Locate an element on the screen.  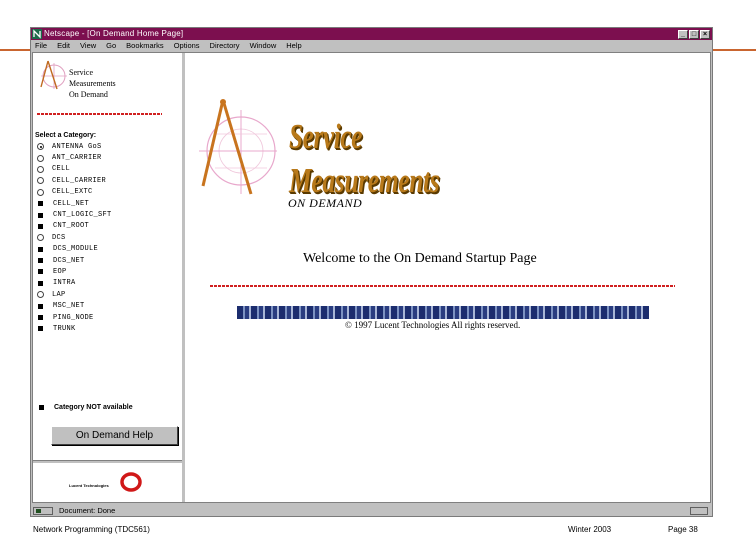
category-item: CNT_LOGIC_SFT is located at coordinates (107, 214).